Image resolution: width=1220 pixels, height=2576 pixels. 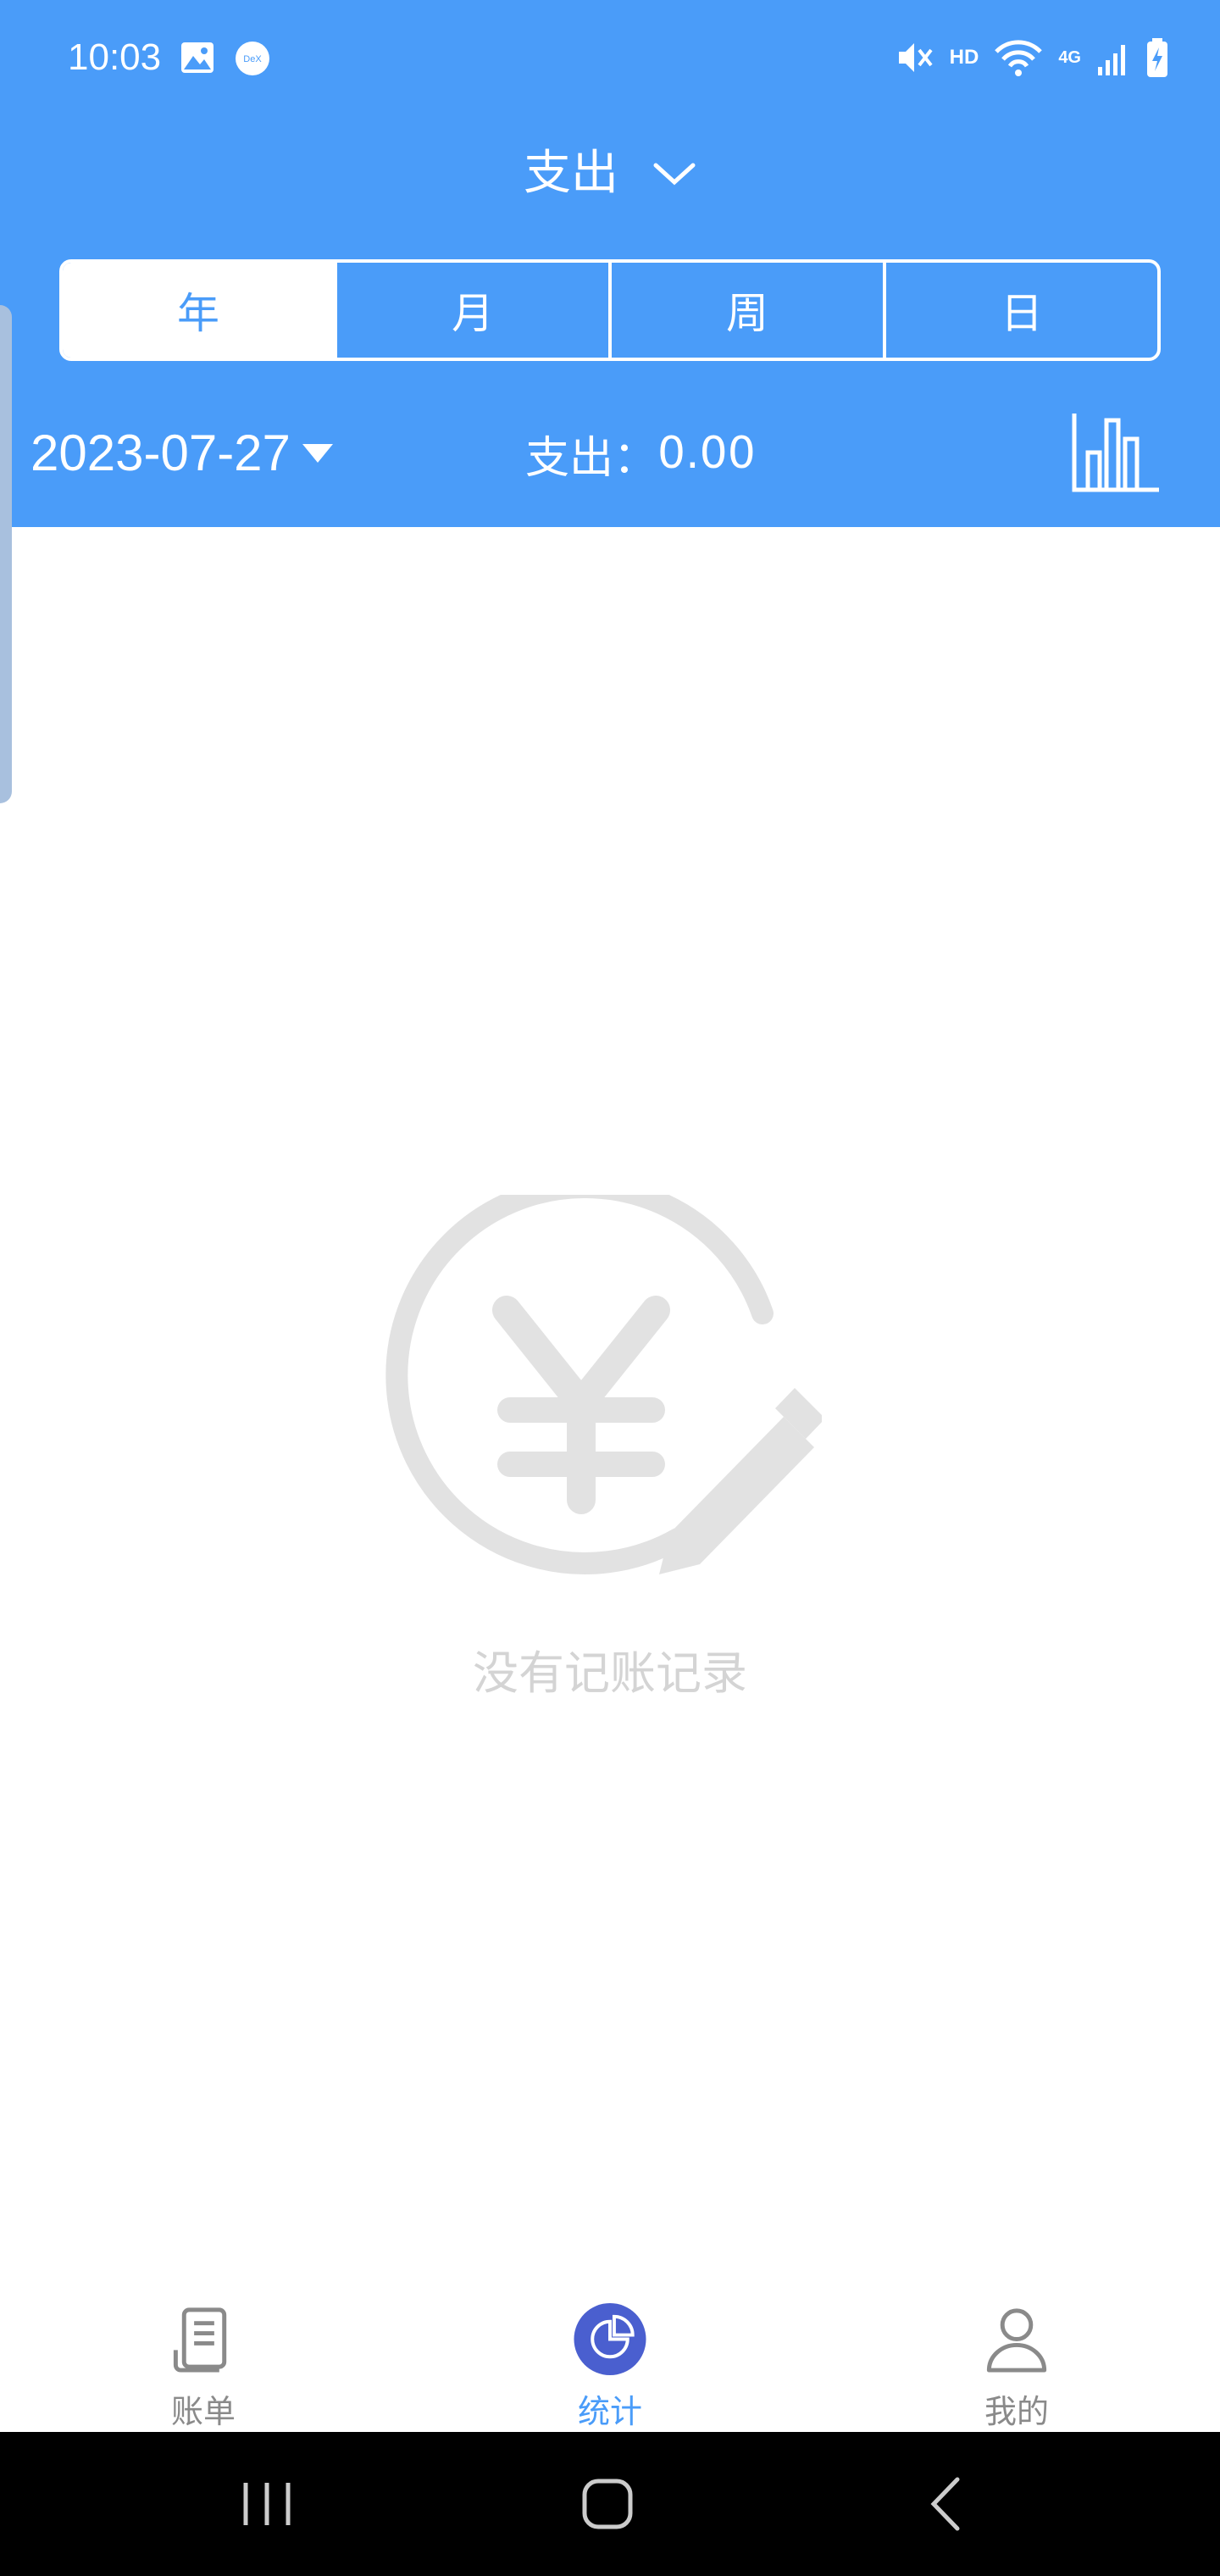 What do you see at coordinates (197, 57) in the screenshot?
I see `gallery-notification-icon` at bounding box center [197, 57].